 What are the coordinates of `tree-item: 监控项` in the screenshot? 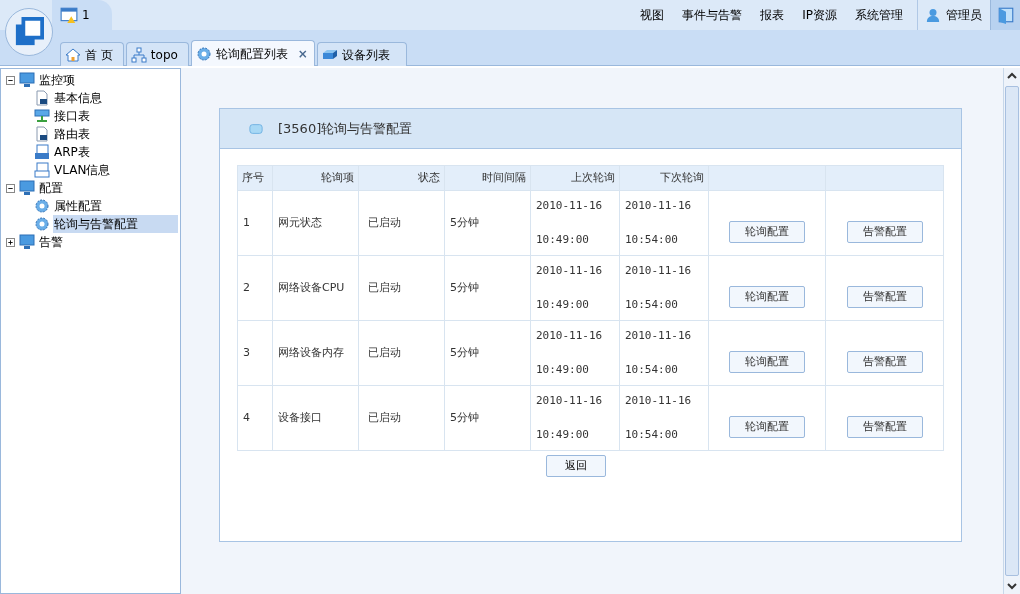 It's located at (57, 80).